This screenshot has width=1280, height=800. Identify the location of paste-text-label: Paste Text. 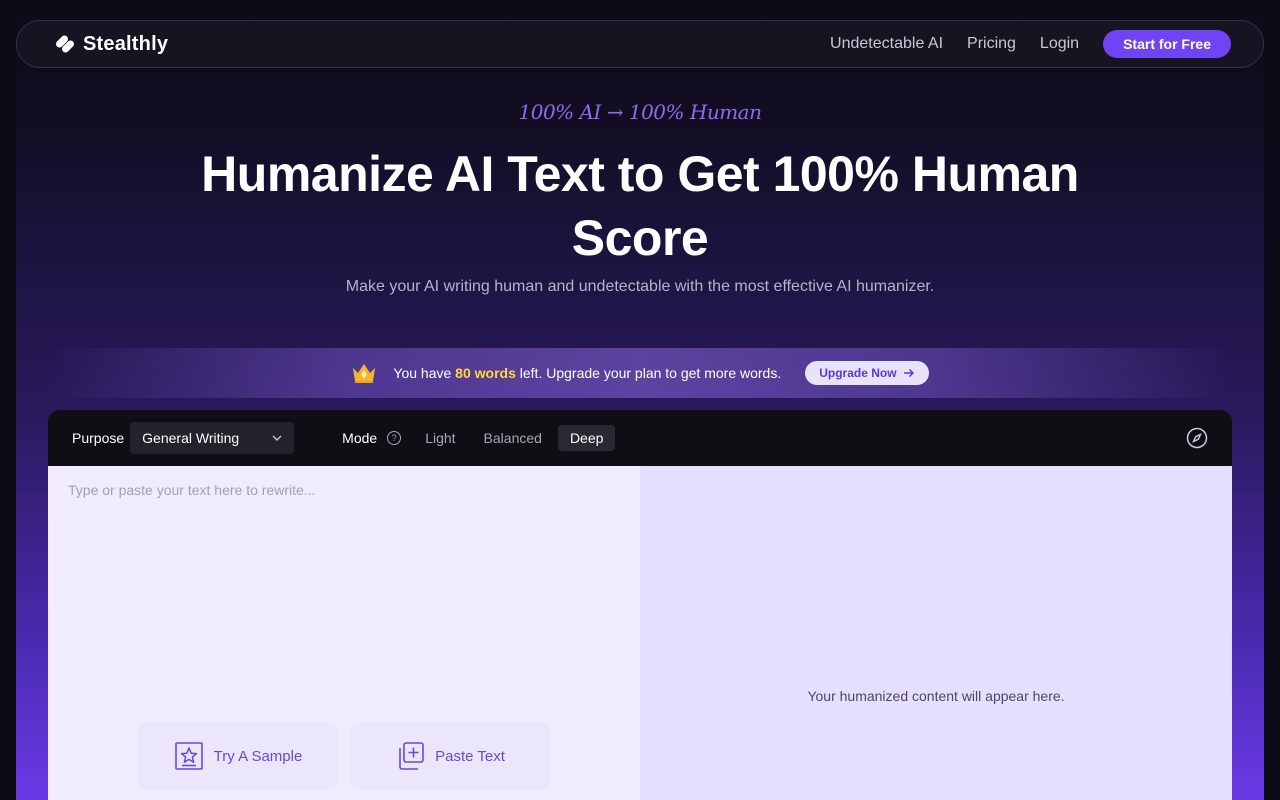
(470, 756).